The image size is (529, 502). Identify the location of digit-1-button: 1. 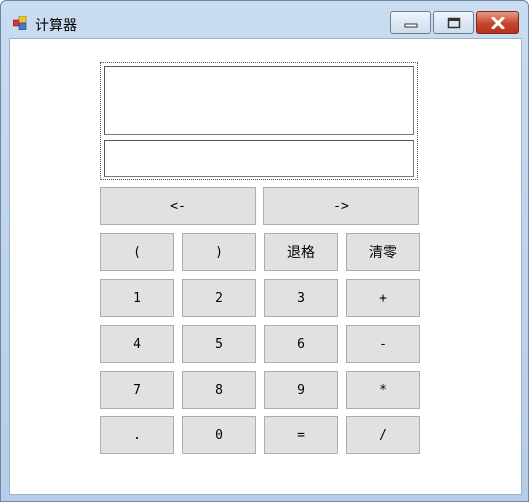
(137, 298).